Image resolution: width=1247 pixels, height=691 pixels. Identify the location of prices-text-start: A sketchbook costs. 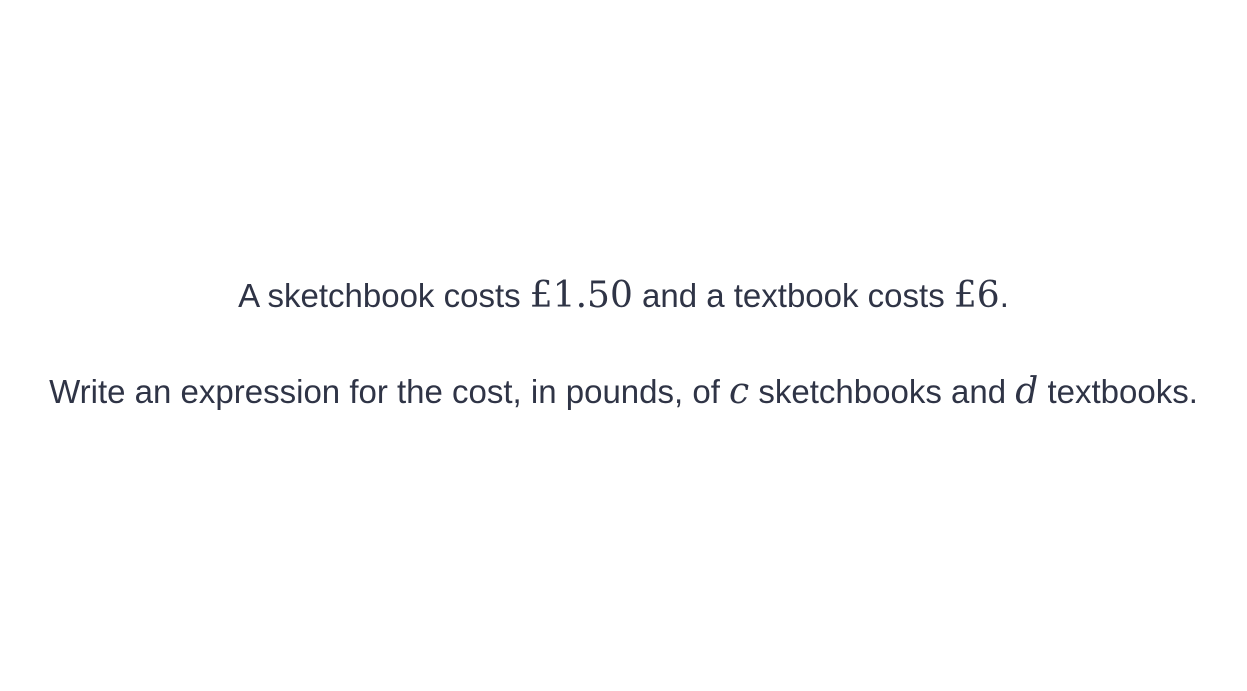
(379, 295).